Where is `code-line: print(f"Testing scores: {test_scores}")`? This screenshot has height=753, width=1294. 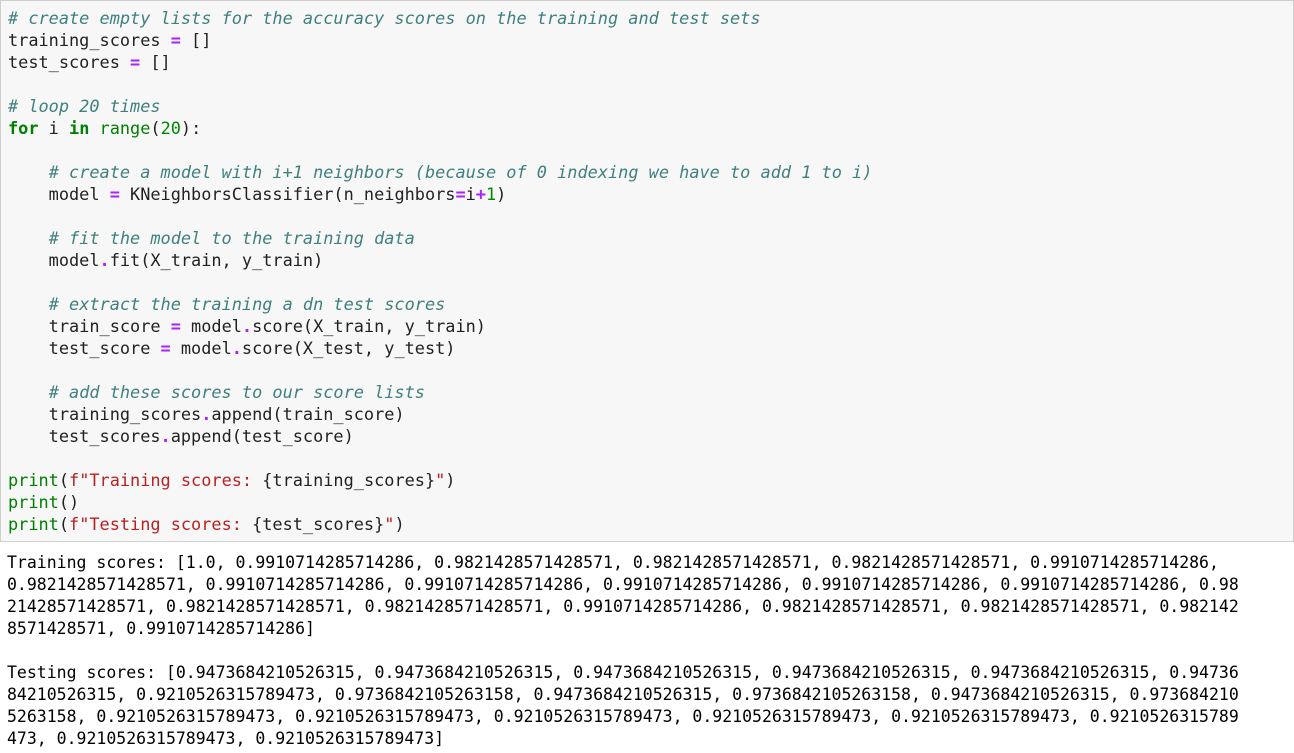 code-line: print(f"Testing scores: {test_scores}") is located at coordinates (206, 524).